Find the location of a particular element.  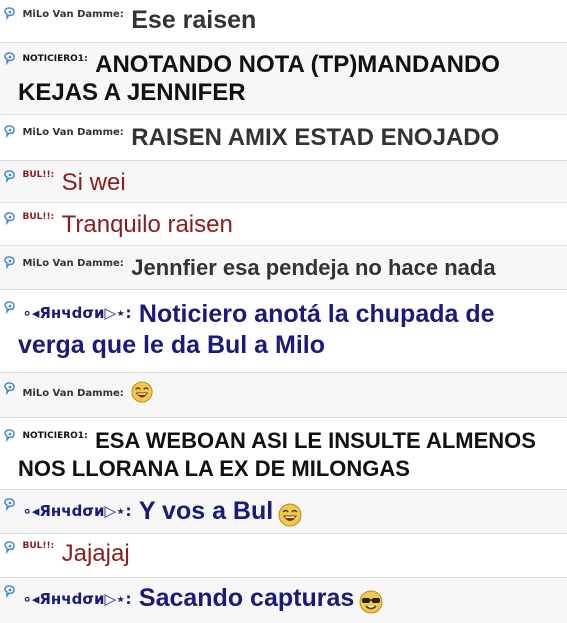

cool-sunglasses-emoji is located at coordinates (371, 602).